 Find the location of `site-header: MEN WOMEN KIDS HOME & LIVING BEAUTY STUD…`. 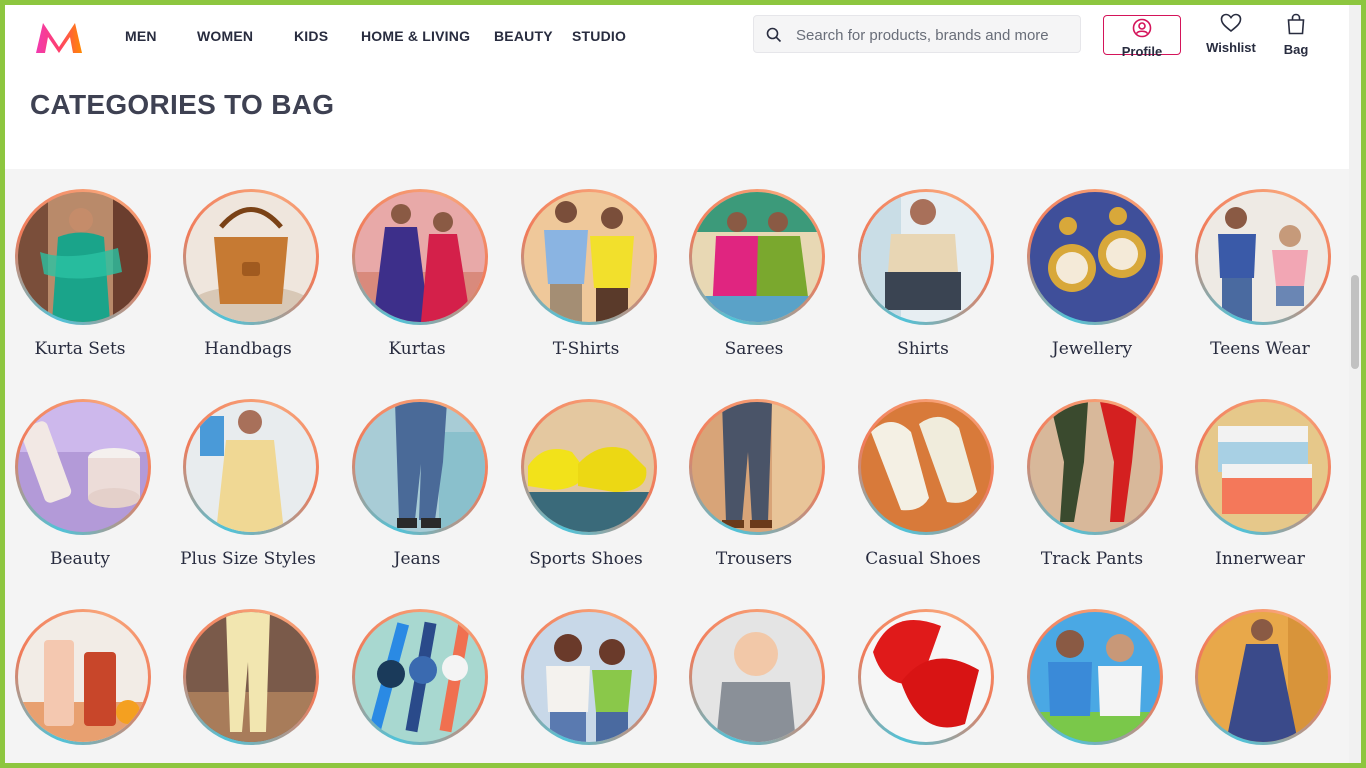

site-header: MEN WOMEN KIDS HOME & LIVING BEAUTY STUD… is located at coordinates (677, 39).